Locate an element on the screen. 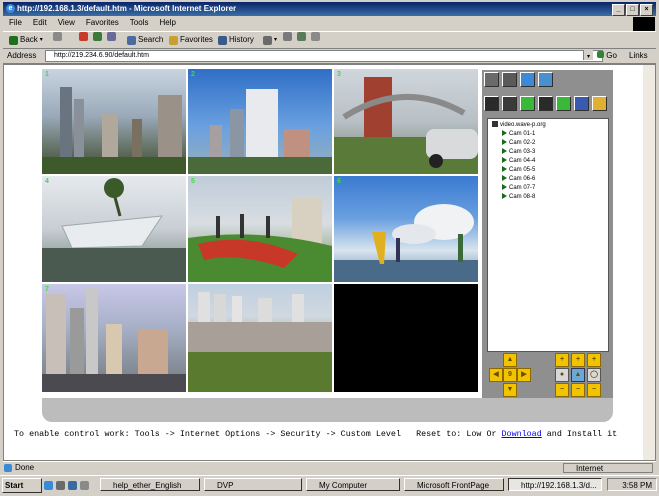  pan-left-button: ◀ is located at coordinates (496, 375).